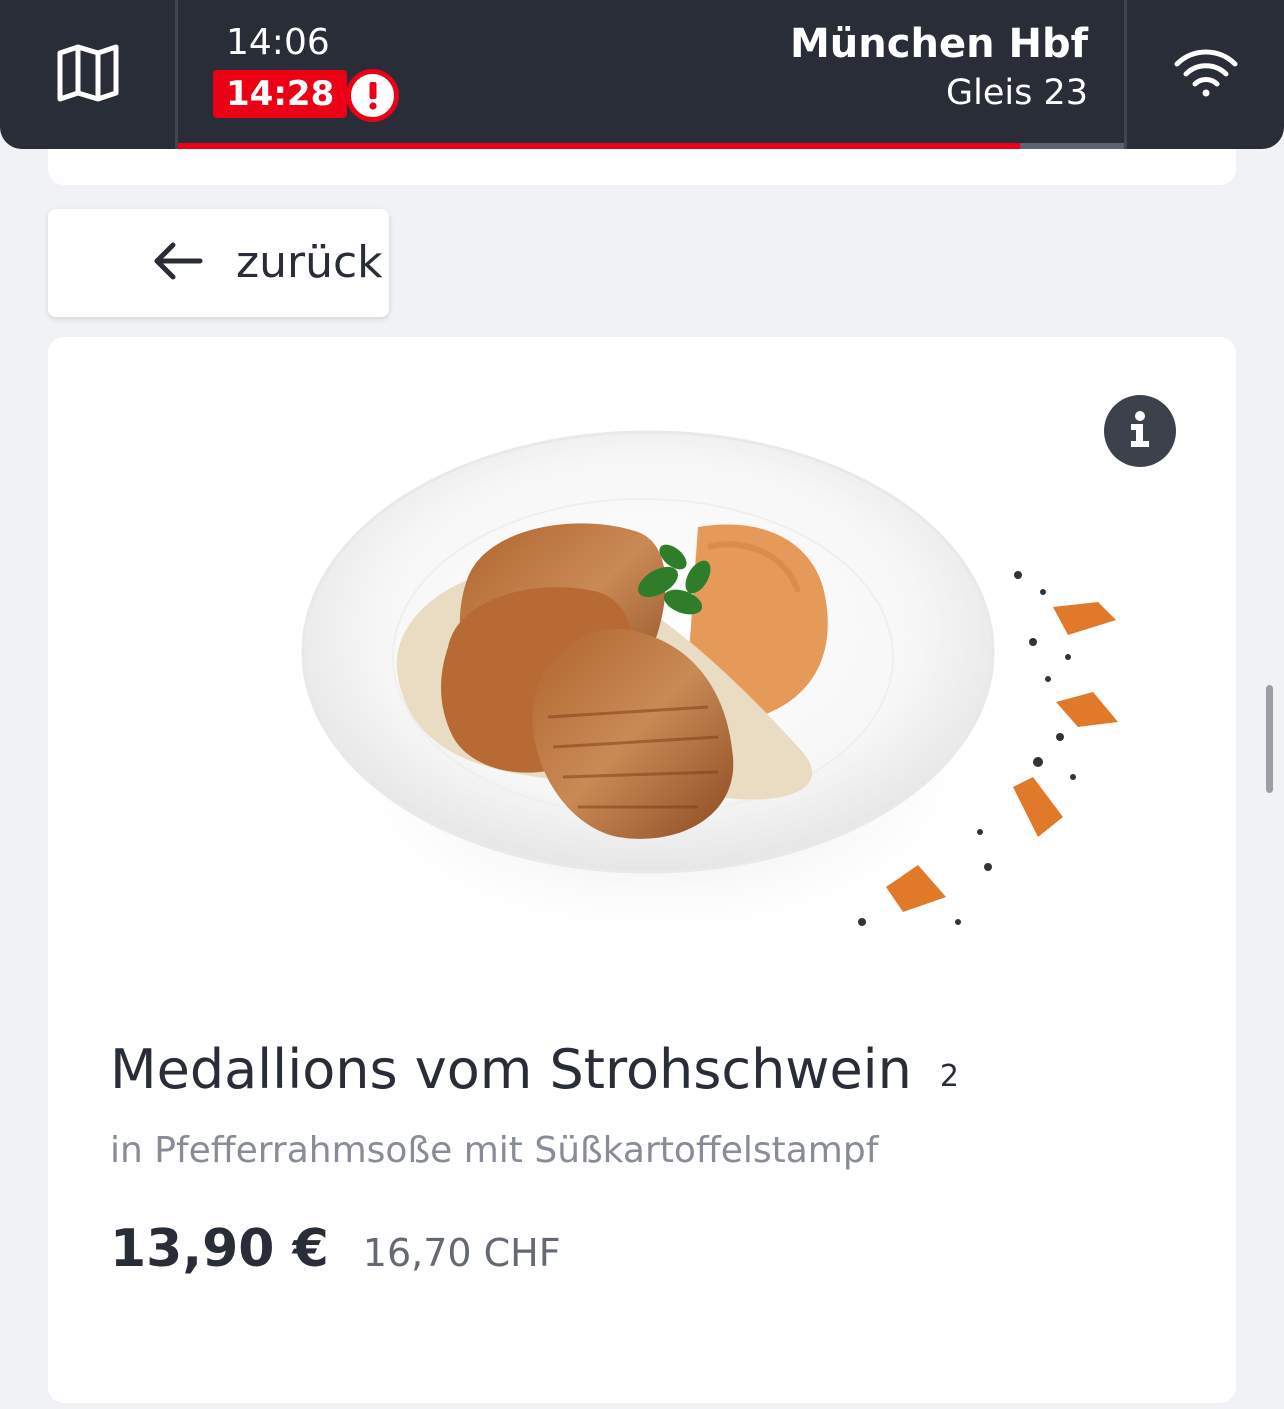 The height and width of the screenshot is (1409, 1284). What do you see at coordinates (599, 146) in the screenshot?
I see `journey-progress-fill` at bounding box center [599, 146].